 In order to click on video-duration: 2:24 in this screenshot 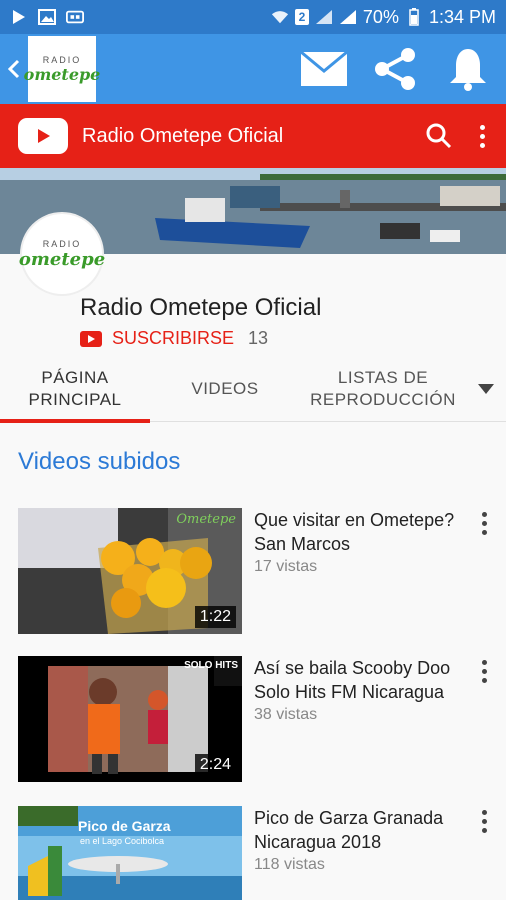, I will do `click(215, 765)`.